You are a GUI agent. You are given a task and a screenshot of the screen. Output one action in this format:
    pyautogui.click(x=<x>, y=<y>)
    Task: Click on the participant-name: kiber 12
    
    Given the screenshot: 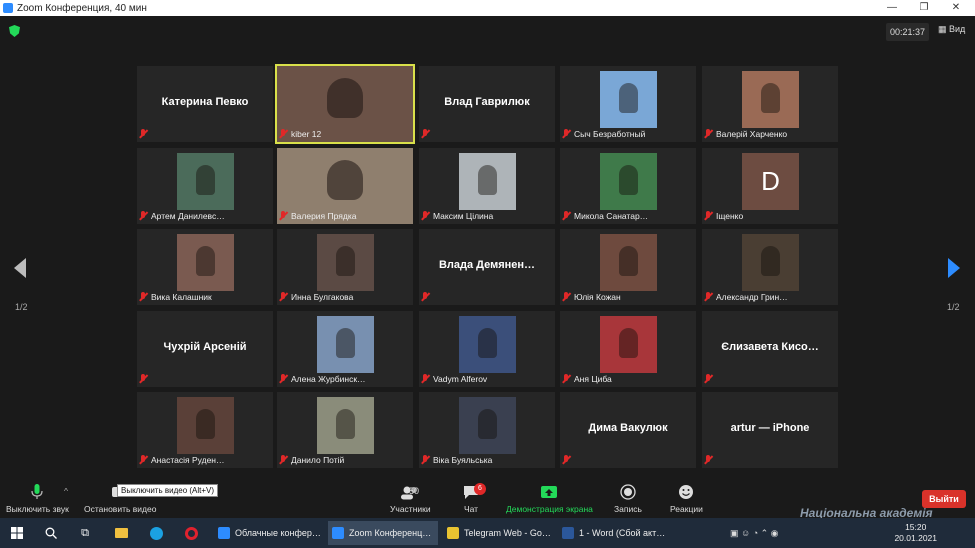 What is the action you would take?
    pyautogui.click(x=306, y=134)
    